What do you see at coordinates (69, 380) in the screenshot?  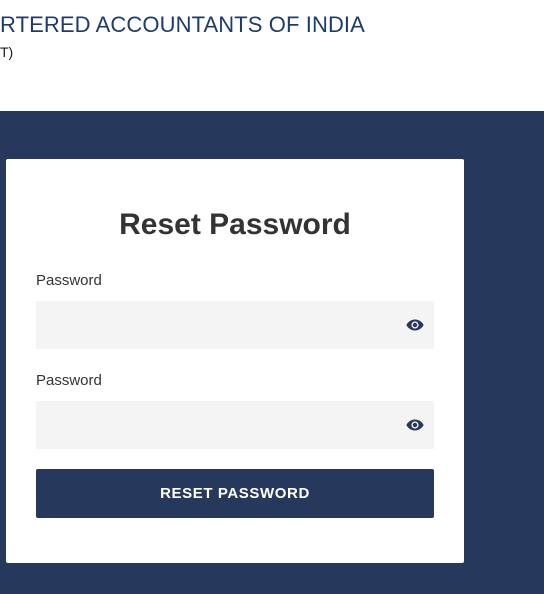 I see `confirm-password-label: Password` at bounding box center [69, 380].